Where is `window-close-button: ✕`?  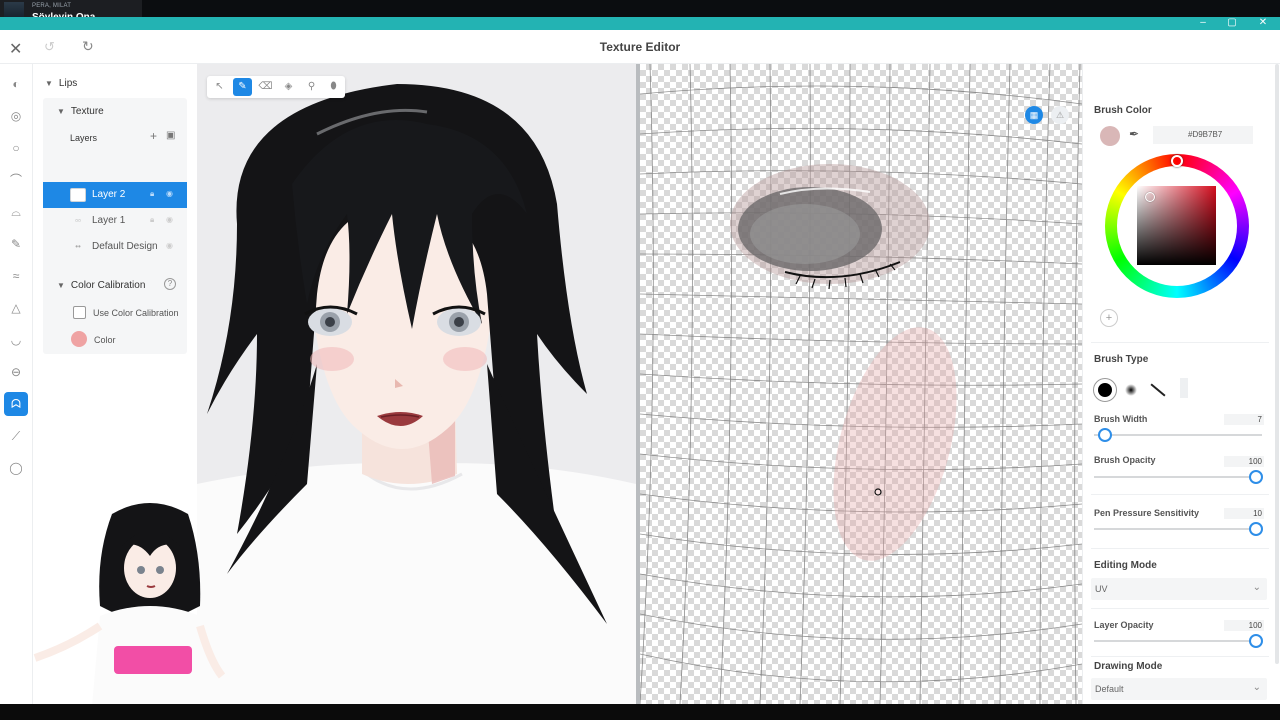
window-close-button: ✕ is located at coordinates (1263, 23).